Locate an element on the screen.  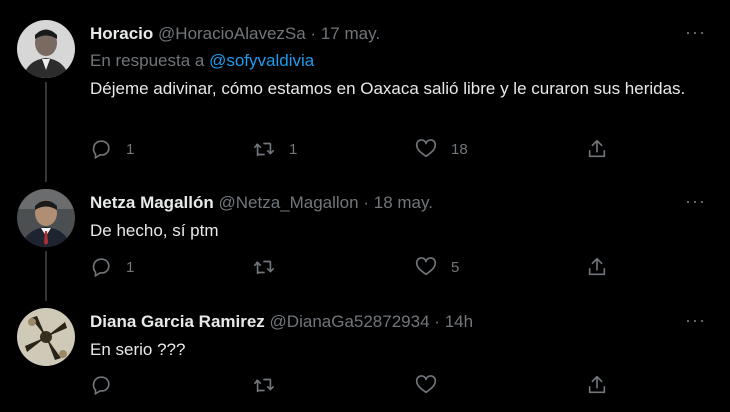
timestamp: 14h is located at coordinates (459, 321).